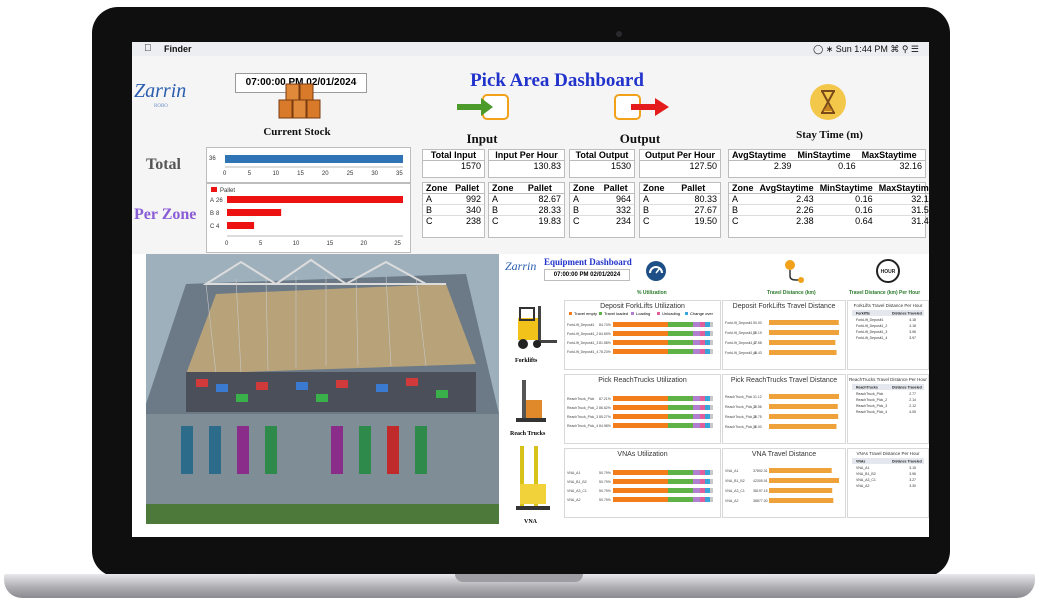 This screenshot has width=1039, height=605. Describe the element at coordinates (757, 323) in the screenshot. I see `distance-value: 50.00` at that location.